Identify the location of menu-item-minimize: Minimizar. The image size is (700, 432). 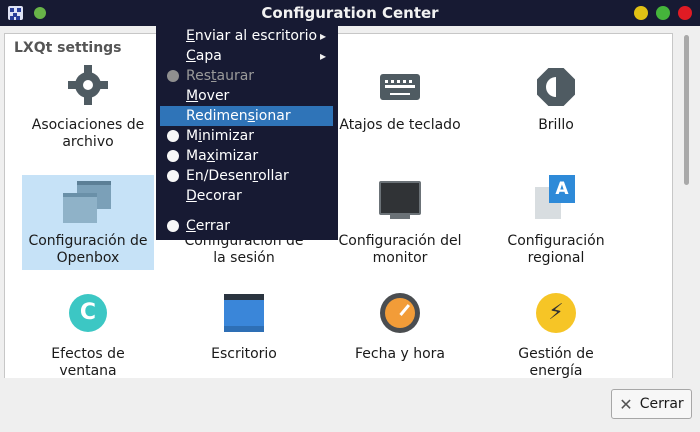
(246, 136).